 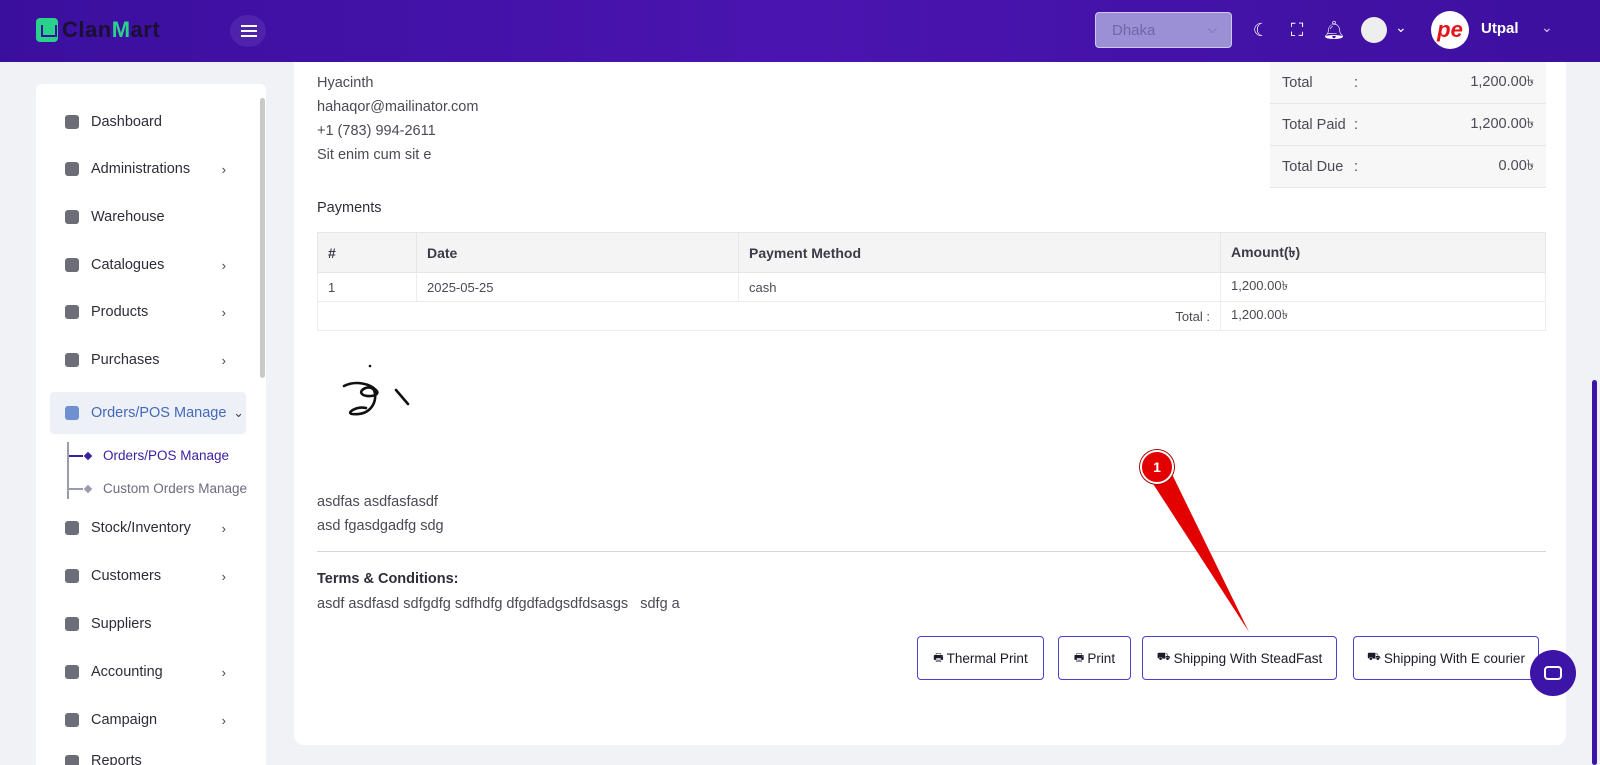 I want to click on signature-image, so click(x=376, y=390).